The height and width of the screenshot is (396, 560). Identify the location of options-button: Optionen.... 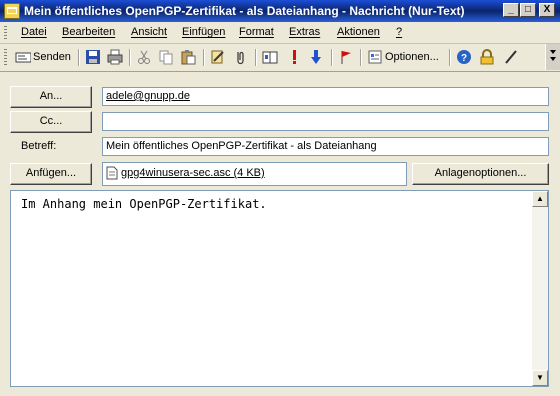
(403, 57).